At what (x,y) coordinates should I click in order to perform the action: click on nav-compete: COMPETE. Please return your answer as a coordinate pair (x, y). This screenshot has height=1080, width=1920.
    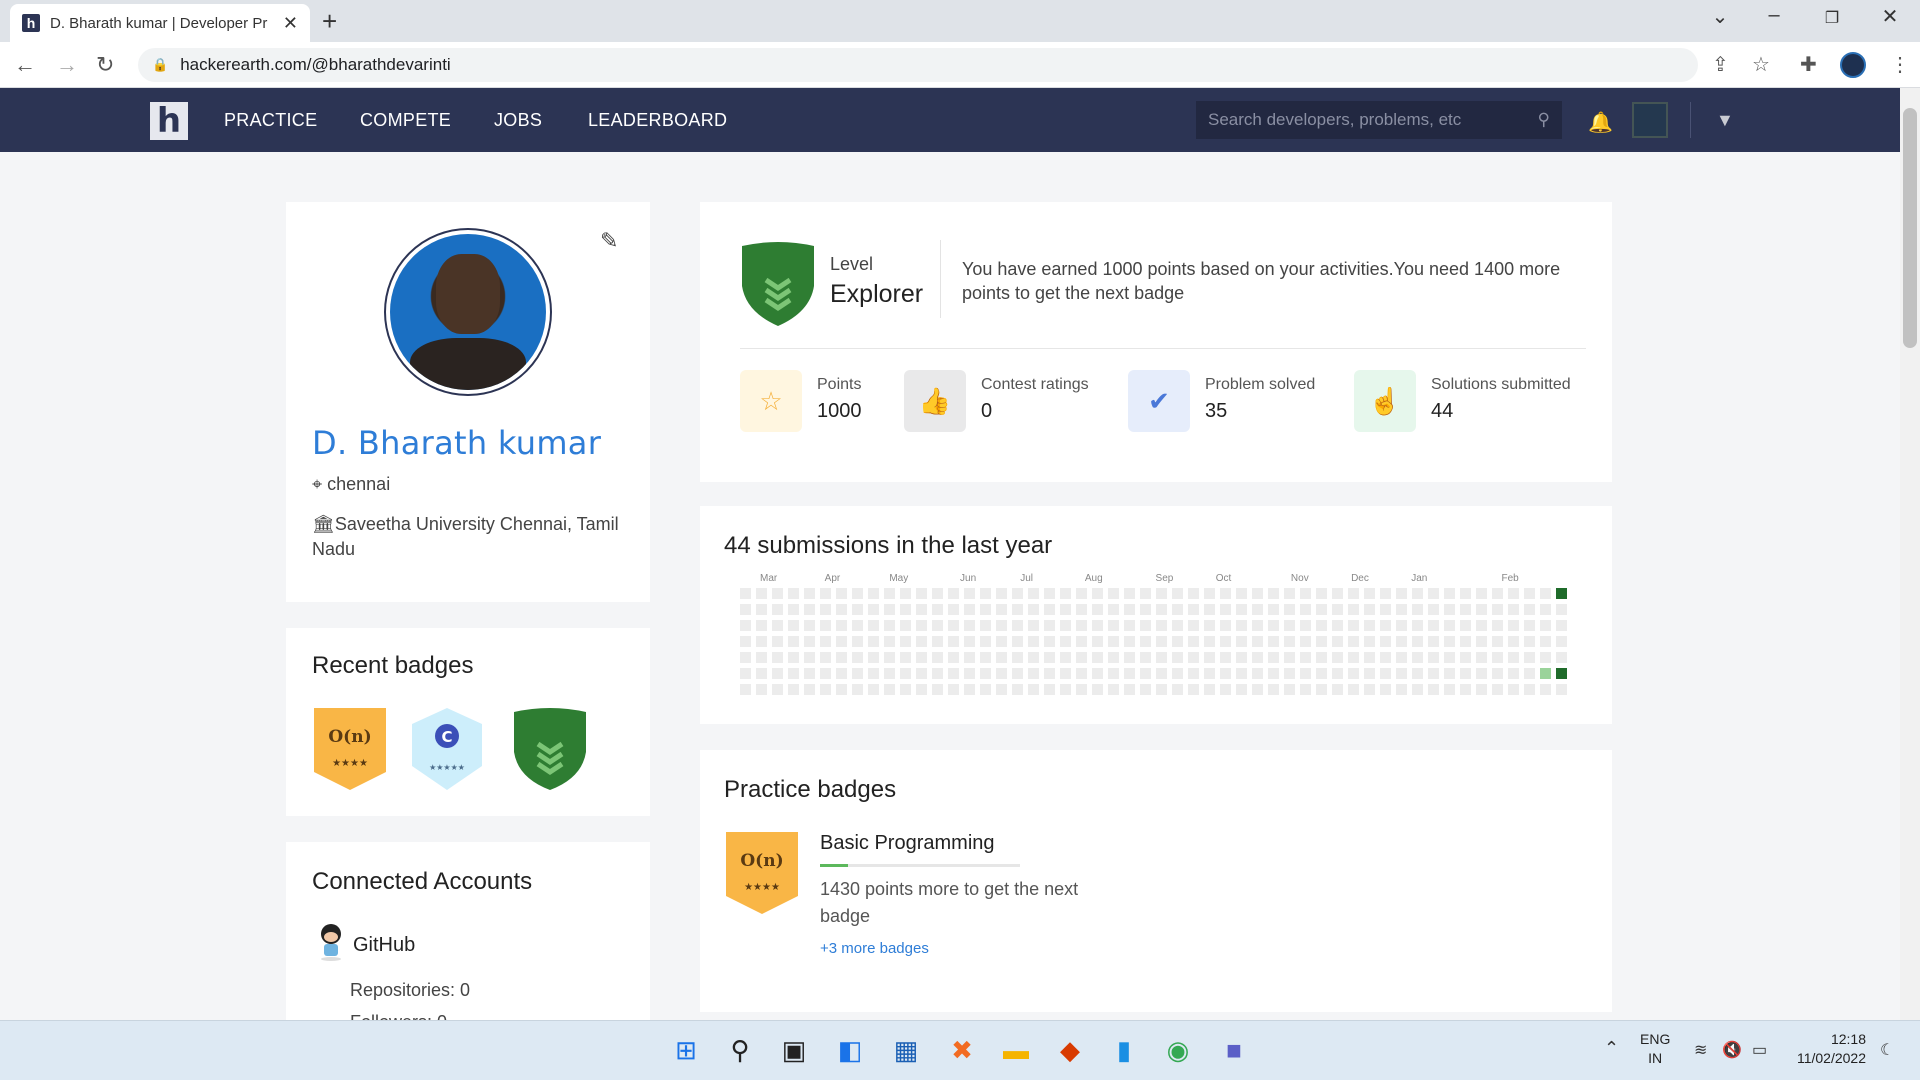
    Looking at the image, I should click on (405, 120).